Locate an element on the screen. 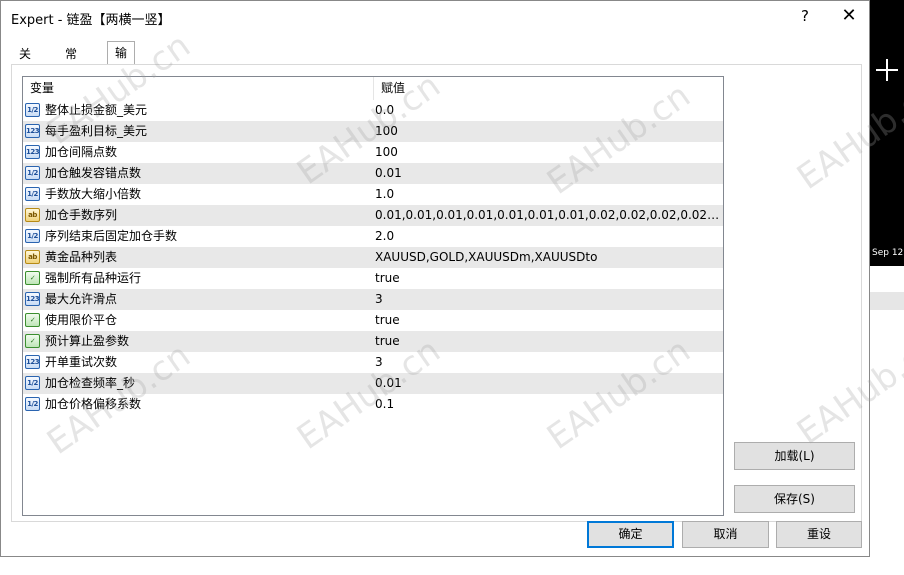 Image resolution: width=904 pixels, height=575 pixels. background-toolbar is located at coordinates (887, 301).